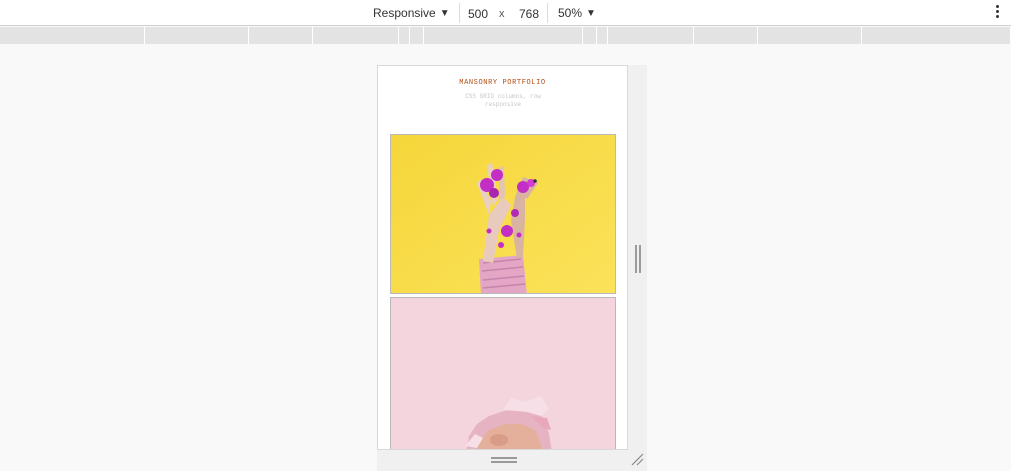 The image size is (1011, 471). What do you see at coordinates (478, 13) in the screenshot?
I see `width-input: 500` at bounding box center [478, 13].